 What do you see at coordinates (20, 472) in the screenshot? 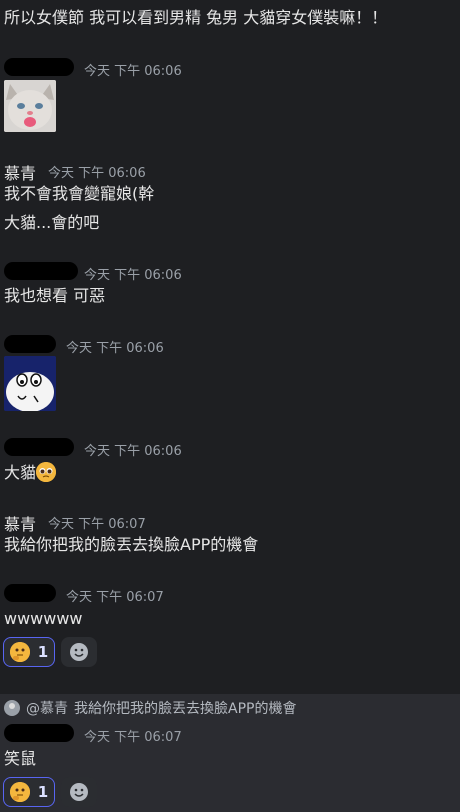
I see `message-text: 大貓` at bounding box center [20, 472].